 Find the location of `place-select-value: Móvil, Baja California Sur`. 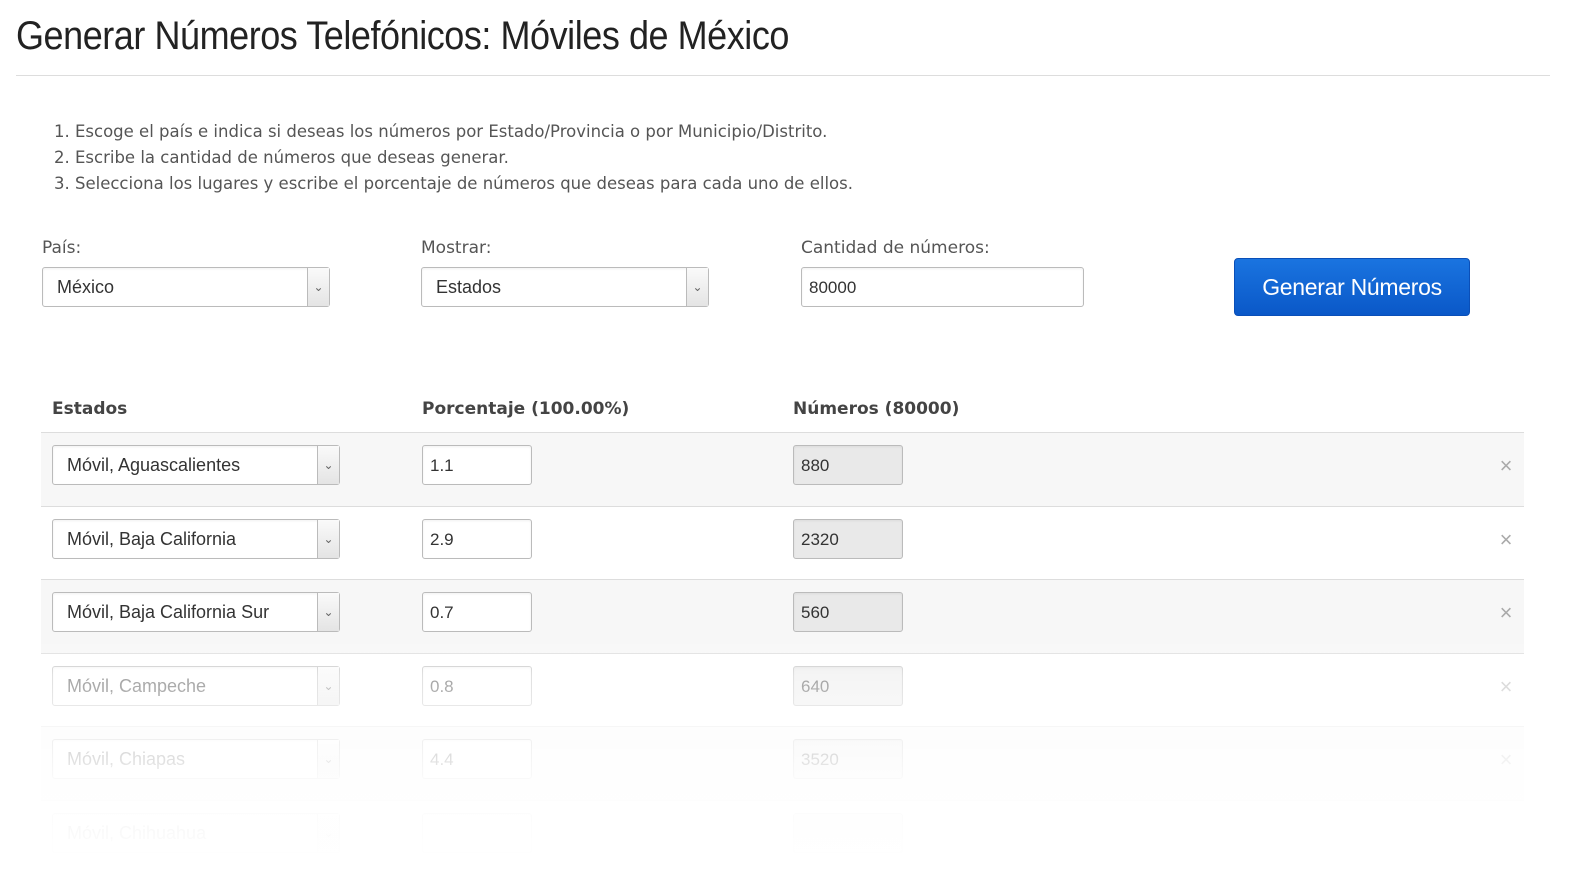

place-select-value: Móvil, Baja California Sur is located at coordinates (168, 612).